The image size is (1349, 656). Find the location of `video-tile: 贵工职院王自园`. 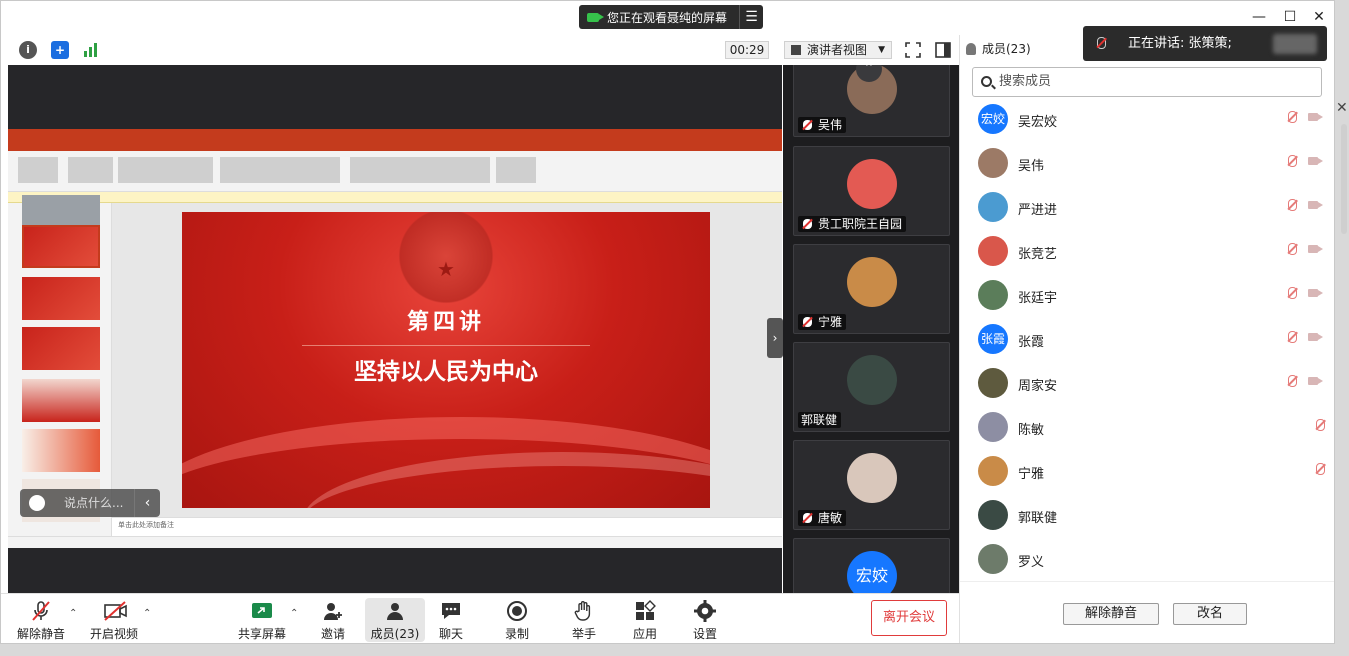

video-tile: 贵工职院王自园 is located at coordinates (871, 191).